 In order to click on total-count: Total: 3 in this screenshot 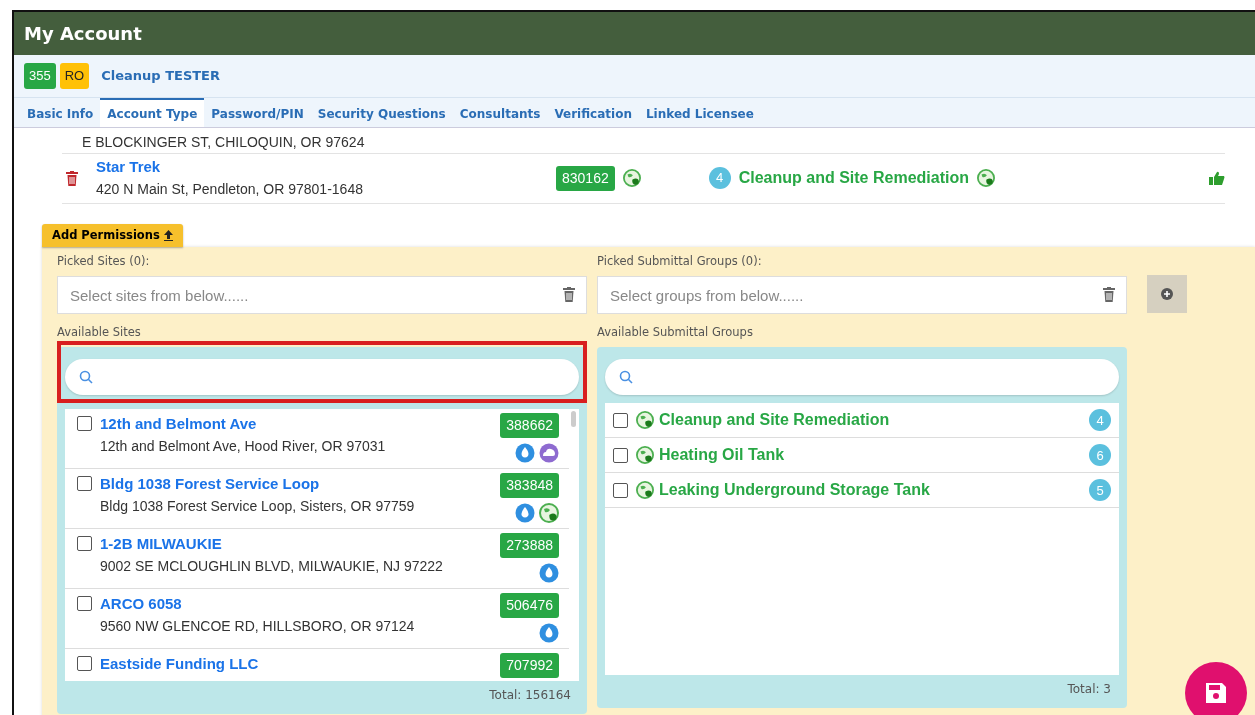, I will do `click(1089, 690)`.